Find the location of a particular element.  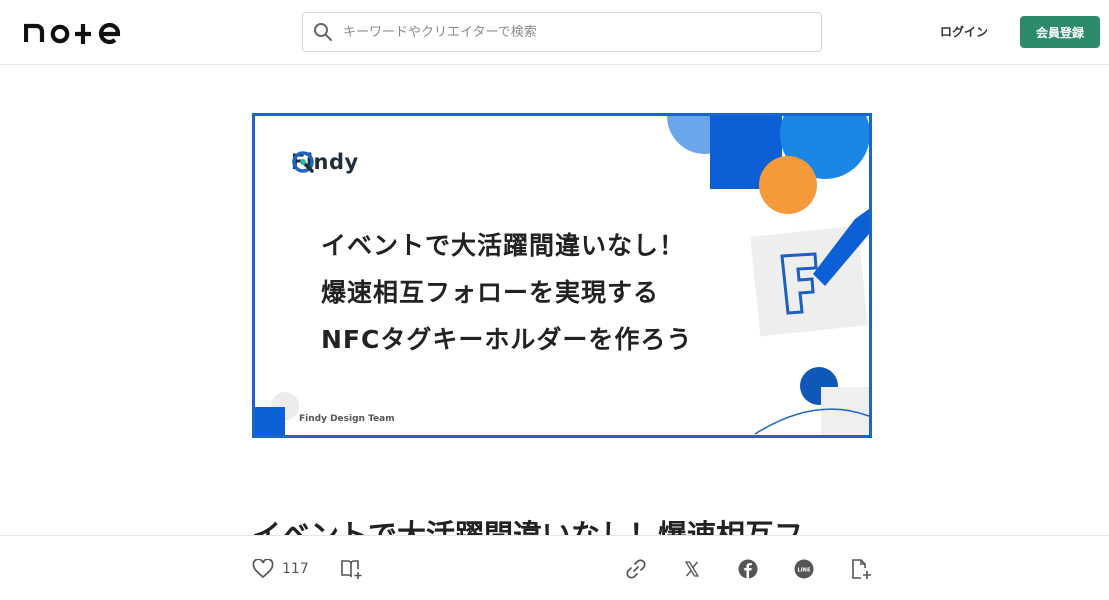

search-icon is located at coordinates (323, 32).